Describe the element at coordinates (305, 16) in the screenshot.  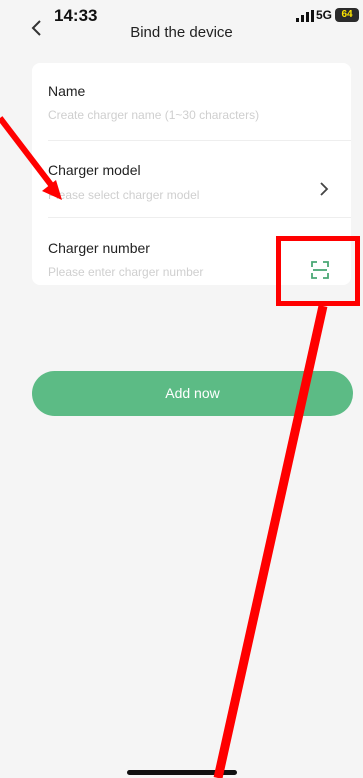
I see `signal-icon` at that location.